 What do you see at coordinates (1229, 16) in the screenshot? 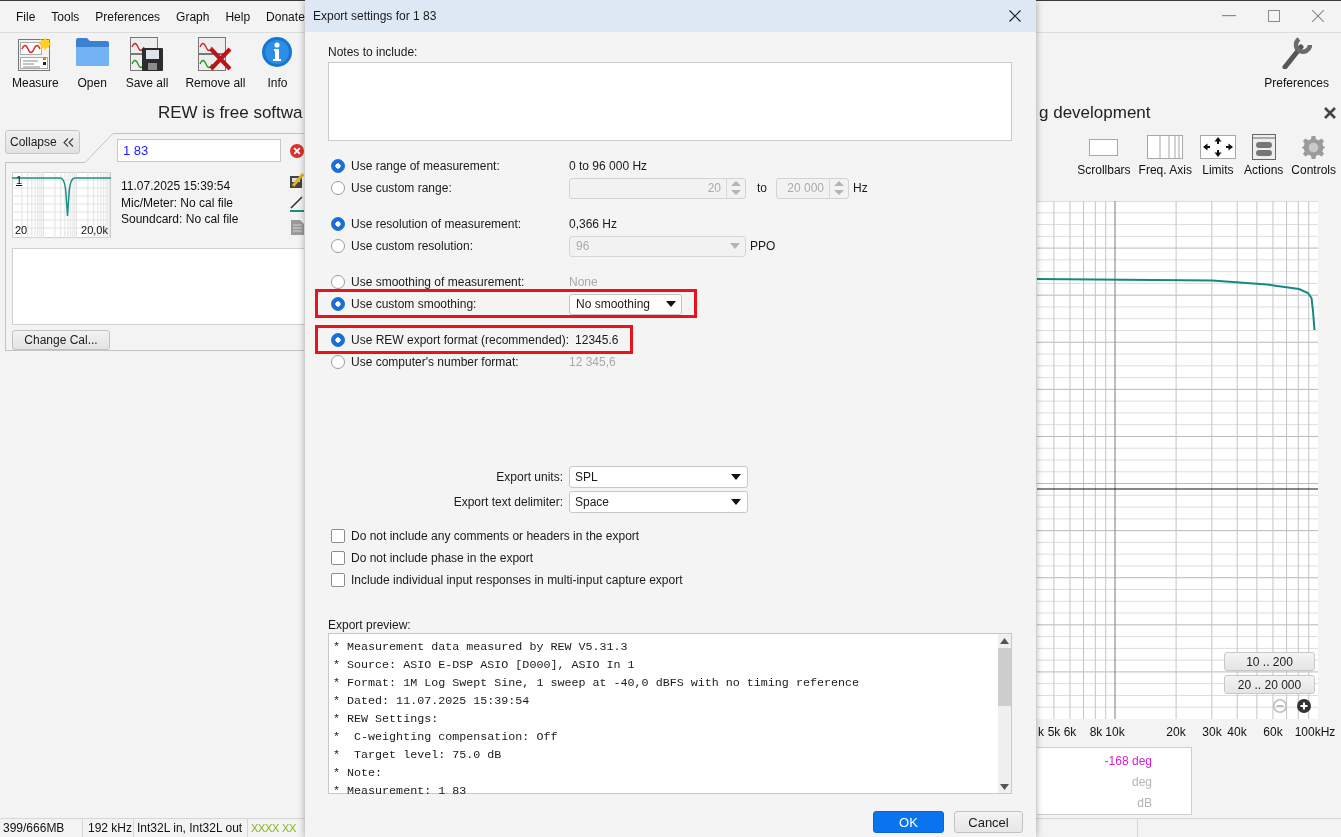
I see `minimize-icon` at bounding box center [1229, 16].